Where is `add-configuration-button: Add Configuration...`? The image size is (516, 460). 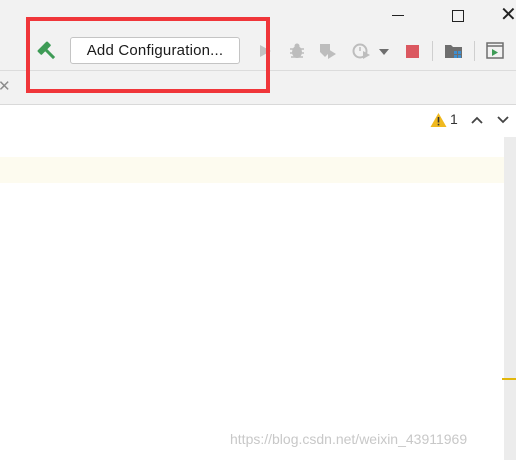 add-configuration-button: Add Configuration... is located at coordinates (155, 50).